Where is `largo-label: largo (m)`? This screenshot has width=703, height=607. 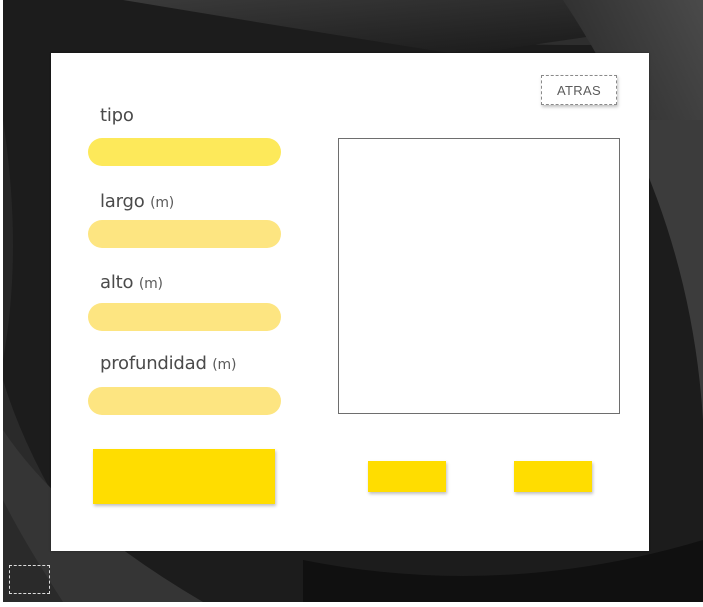 largo-label: largo (m) is located at coordinates (137, 201).